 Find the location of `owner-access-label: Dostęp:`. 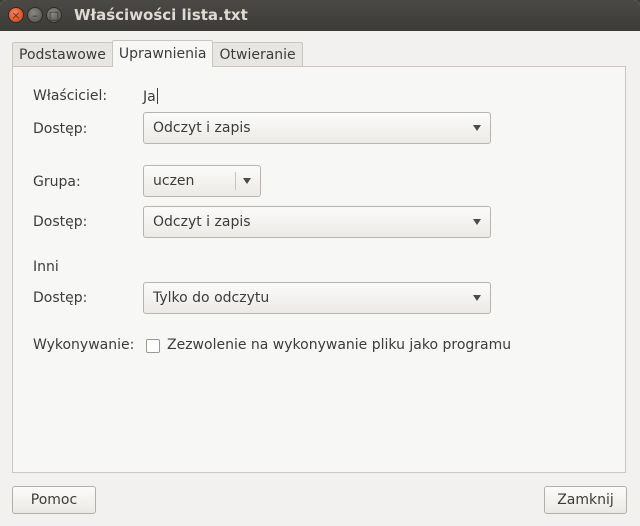

owner-access-label: Dostęp: is located at coordinates (60, 129).